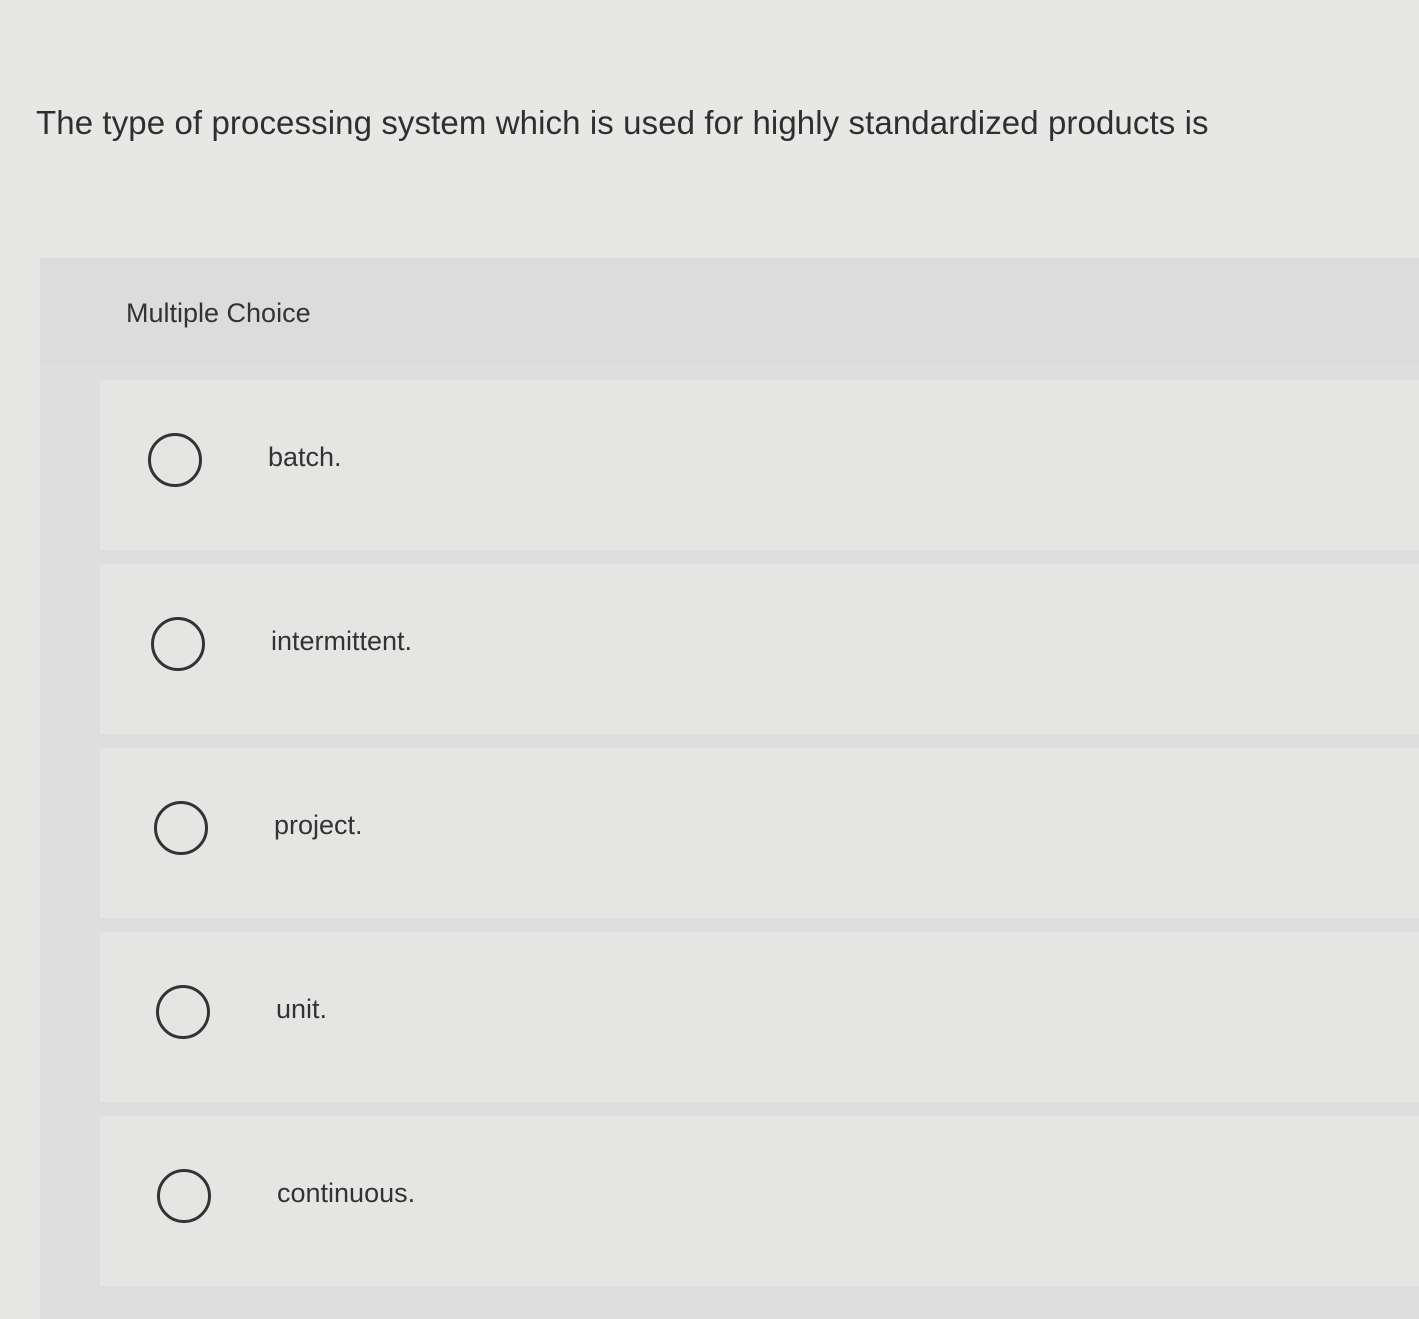  Describe the element at coordinates (318, 825) in the screenshot. I see `option-label: project.` at that location.